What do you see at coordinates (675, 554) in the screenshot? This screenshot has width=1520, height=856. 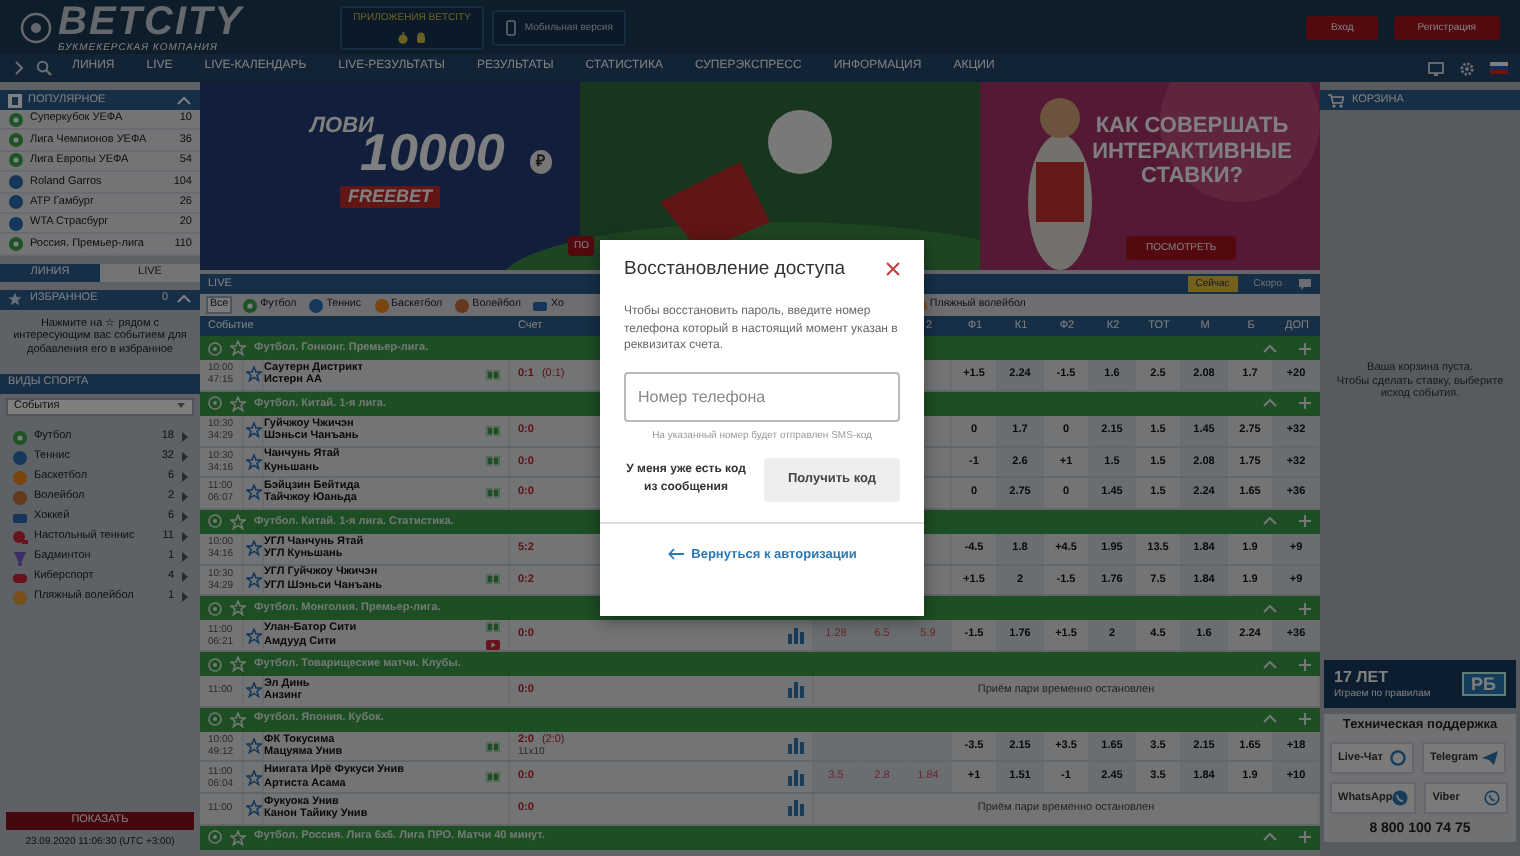 I see `arrow-left-icon` at bounding box center [675, 554].